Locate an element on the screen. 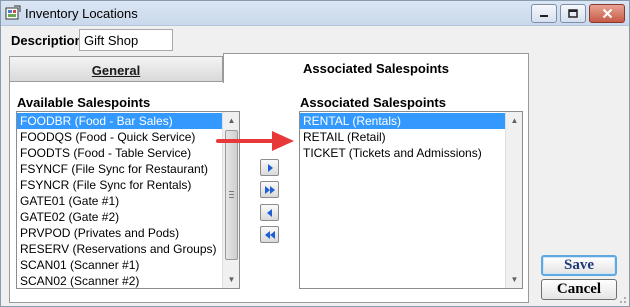  close-icon is located at coordinates (607, 13).